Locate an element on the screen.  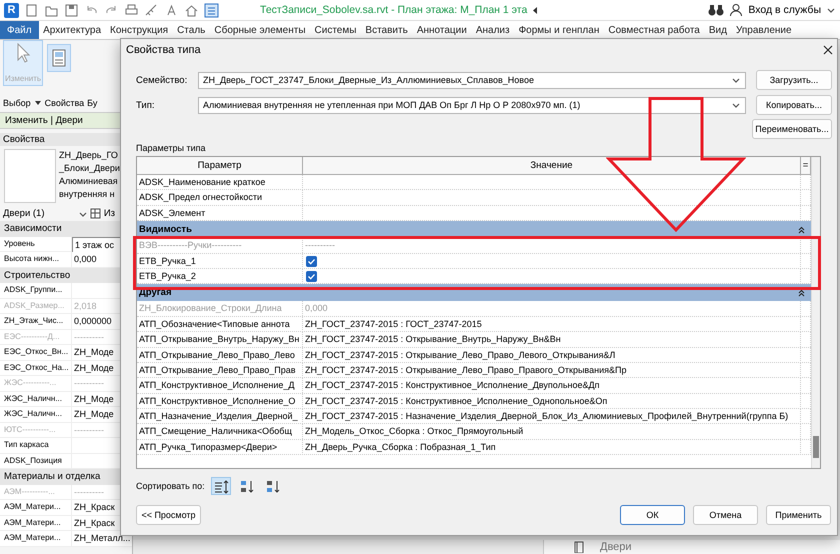
parameter-value: ZH_ГОСТ_23747-2015 : Конструктивное_Исполнение_Двупольное&Дп is located at coordinates (552, 386).